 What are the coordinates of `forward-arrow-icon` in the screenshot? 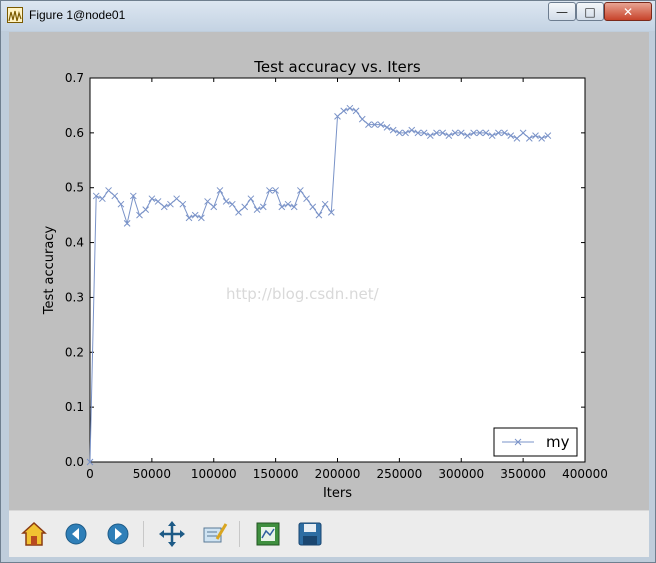 It's located at (118, 534).